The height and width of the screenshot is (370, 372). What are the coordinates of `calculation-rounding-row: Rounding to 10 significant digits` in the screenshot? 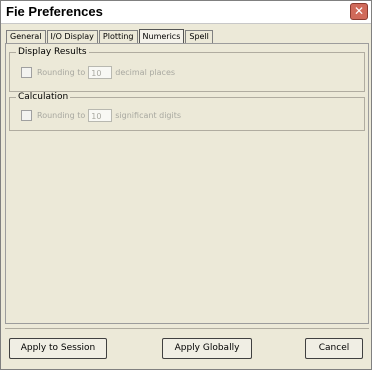 It's located at (101, 115).